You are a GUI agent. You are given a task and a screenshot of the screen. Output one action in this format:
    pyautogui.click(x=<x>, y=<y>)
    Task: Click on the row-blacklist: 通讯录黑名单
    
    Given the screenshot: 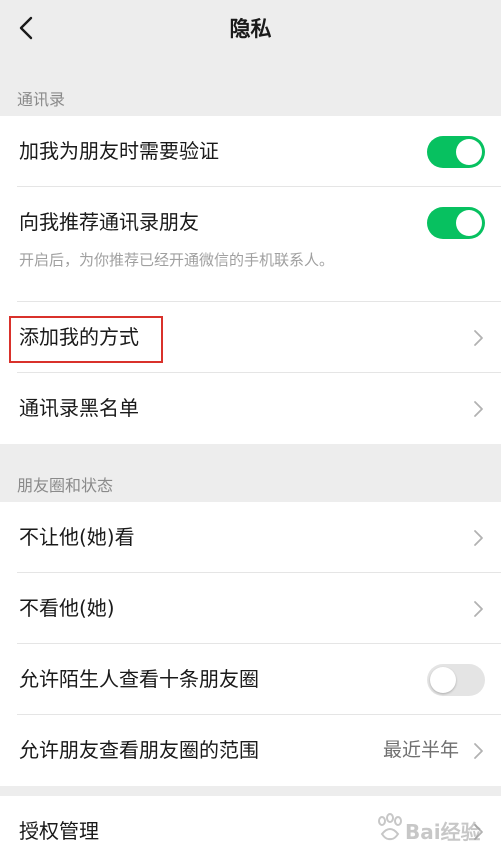 What is the action you would take?
    pyautogui.click(x=250, y=408)
    